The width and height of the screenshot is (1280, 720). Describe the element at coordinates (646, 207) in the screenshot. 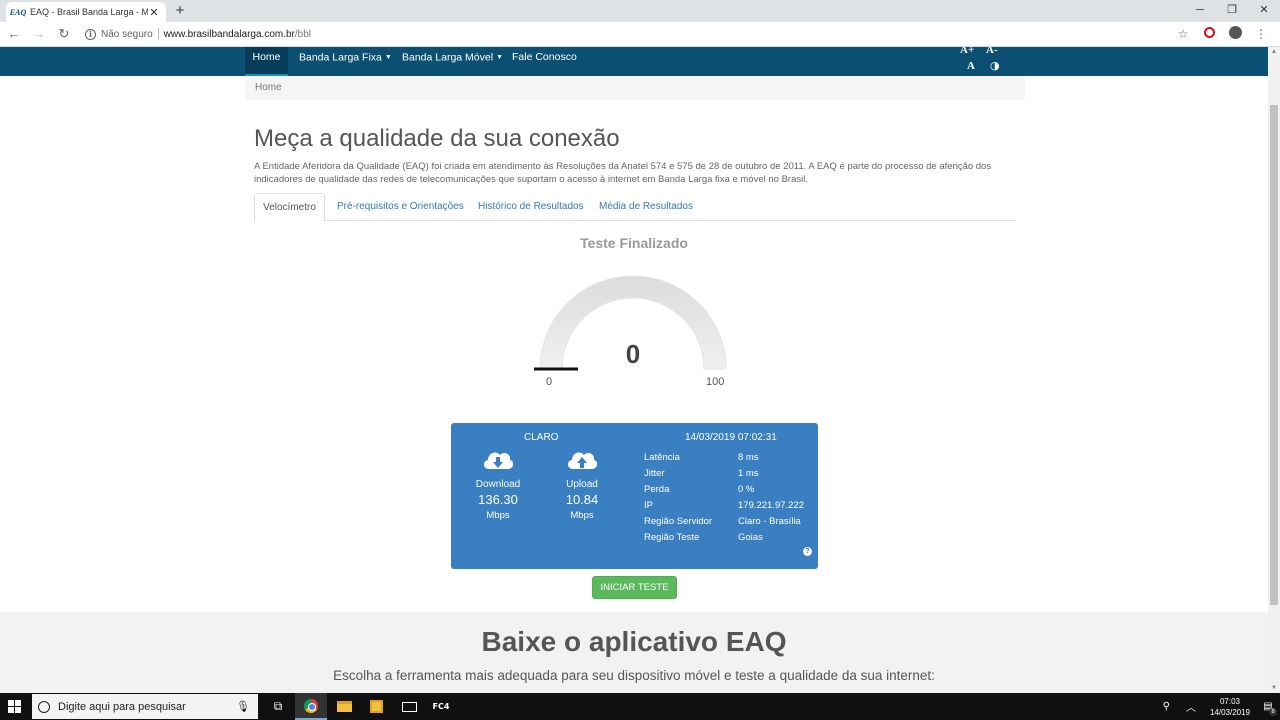

I see `tab-media: Média de Resultados` at that location.